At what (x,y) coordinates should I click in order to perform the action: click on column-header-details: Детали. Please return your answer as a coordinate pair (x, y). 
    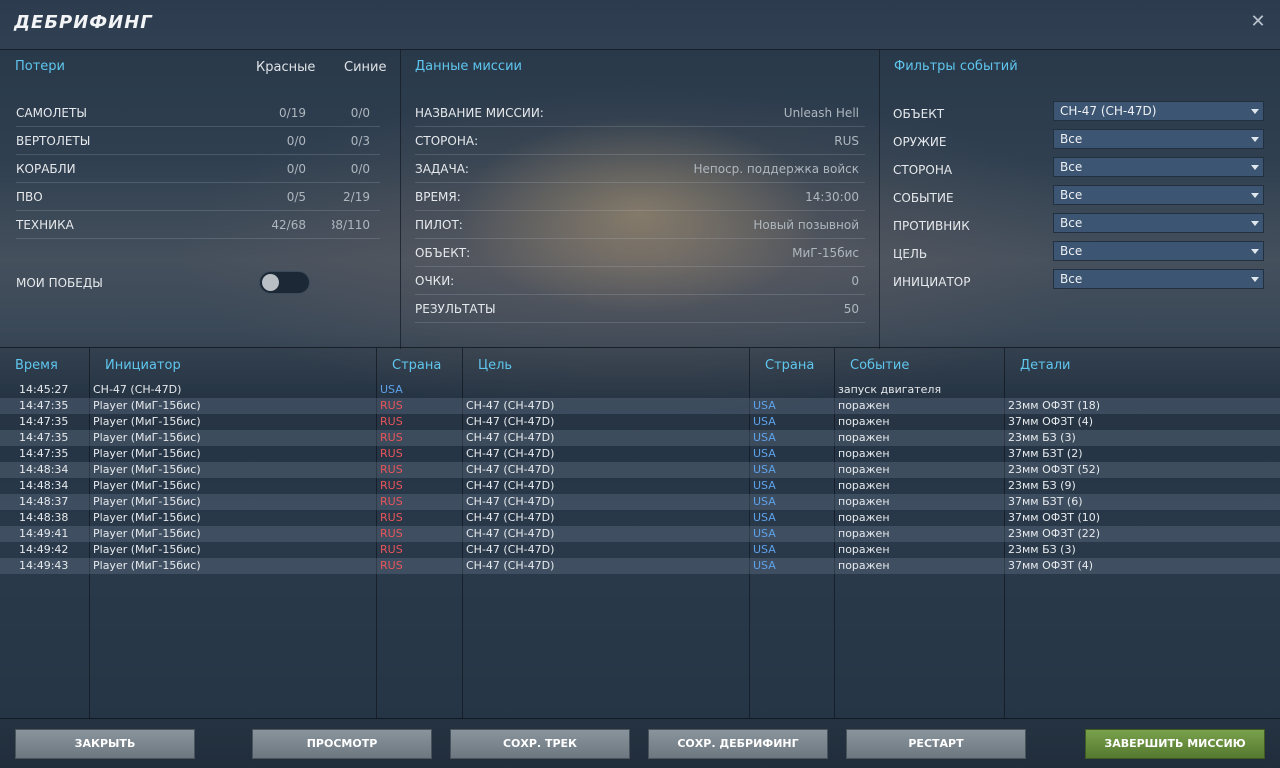
    Looking at the image, I should click on (1045, 365).